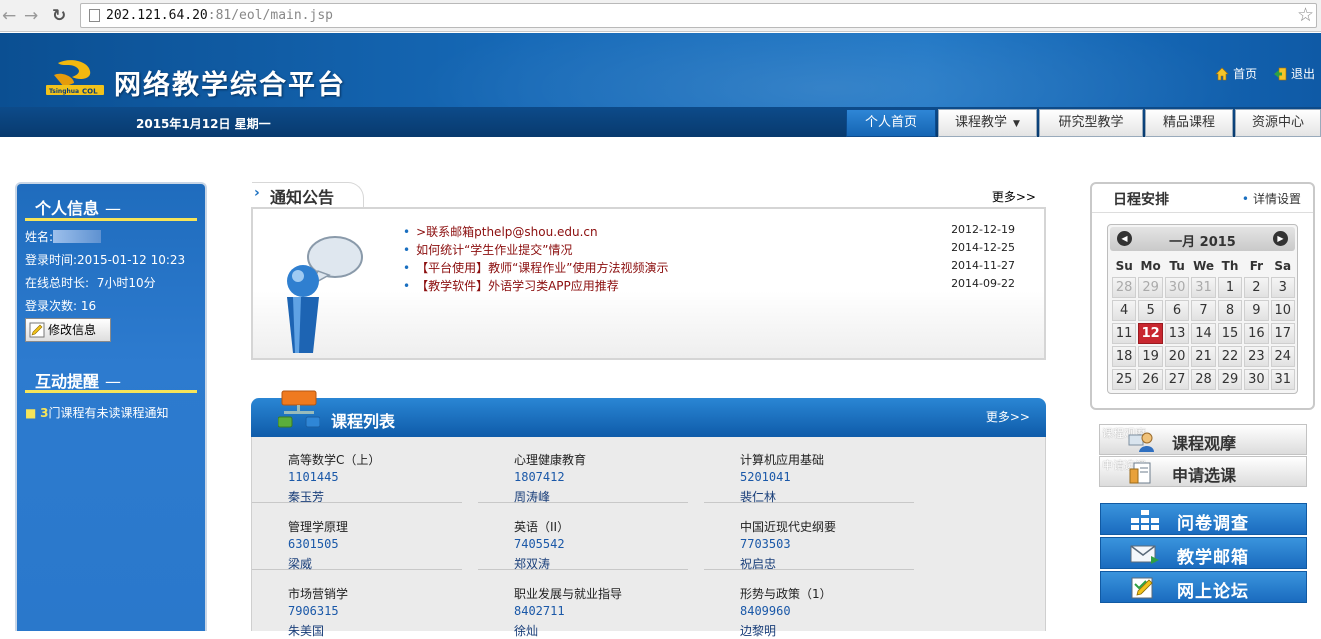 This screenshot has height=639, width=1321. What do you see at coordinates (90, 92) in the screenshot?
I see `svg-text: COL` at bounding box center [90, 92].